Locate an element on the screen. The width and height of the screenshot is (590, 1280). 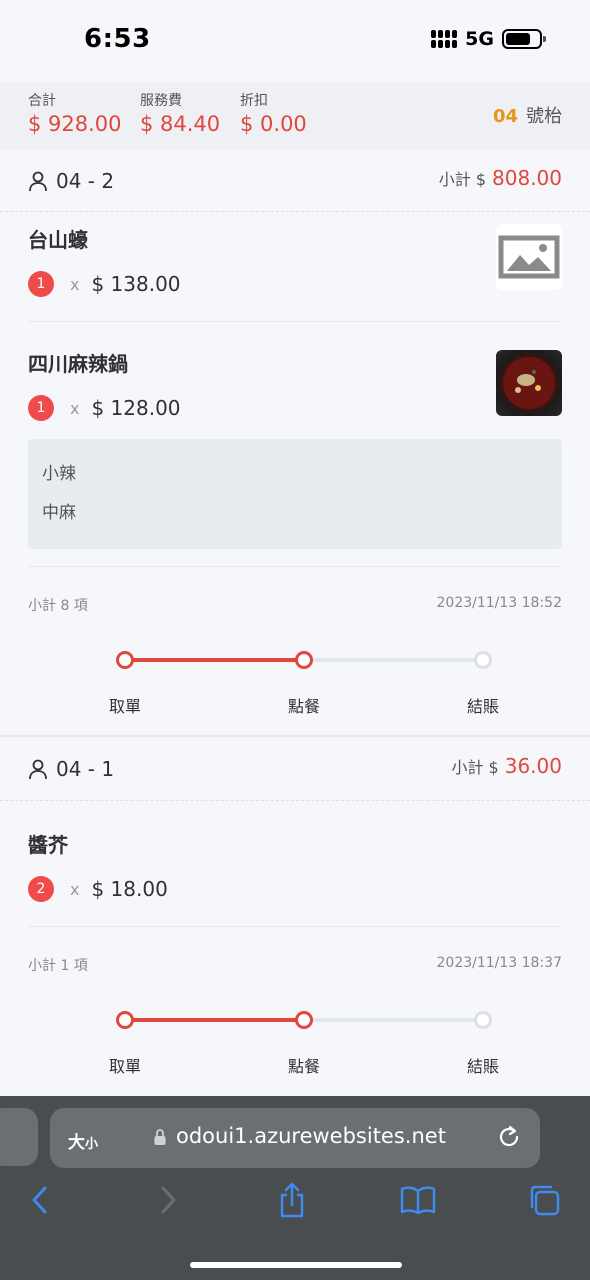
discount-value: $ 0.00 is located at coordinates (273, 124).